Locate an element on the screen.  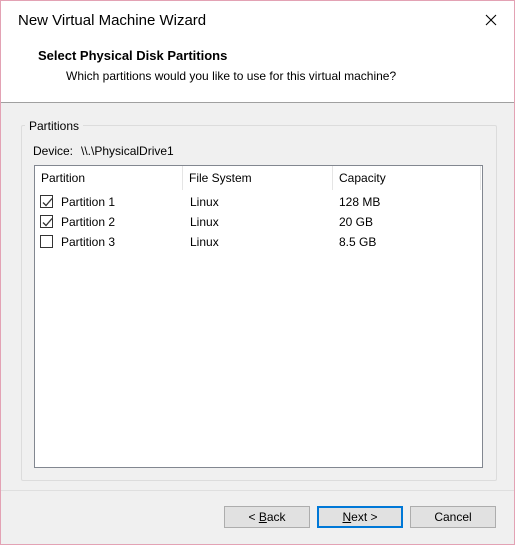
partition-1-checkbox is located at coordinates (46, 201).